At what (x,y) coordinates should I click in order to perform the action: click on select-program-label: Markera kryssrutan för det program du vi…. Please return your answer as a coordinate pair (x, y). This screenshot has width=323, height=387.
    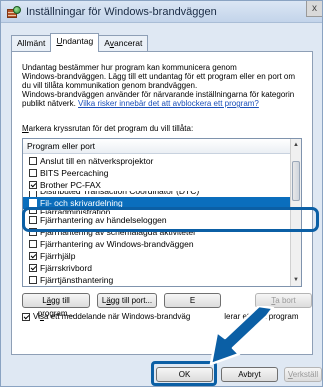
    Looking at the image, I should click on (108, 128).